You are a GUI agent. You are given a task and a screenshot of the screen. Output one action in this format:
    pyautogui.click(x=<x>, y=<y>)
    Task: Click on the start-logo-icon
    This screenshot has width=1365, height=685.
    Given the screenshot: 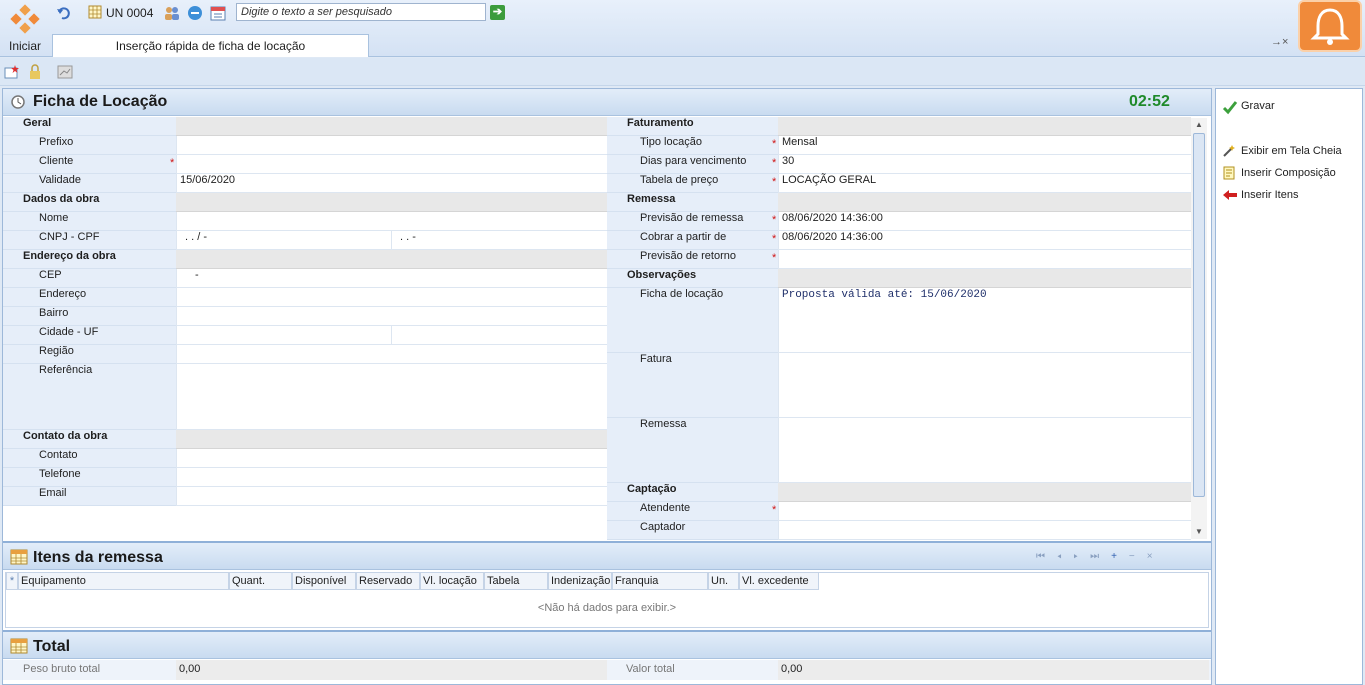 What is the action you would take?
    pyautogui.click(x=25, y=21)
    